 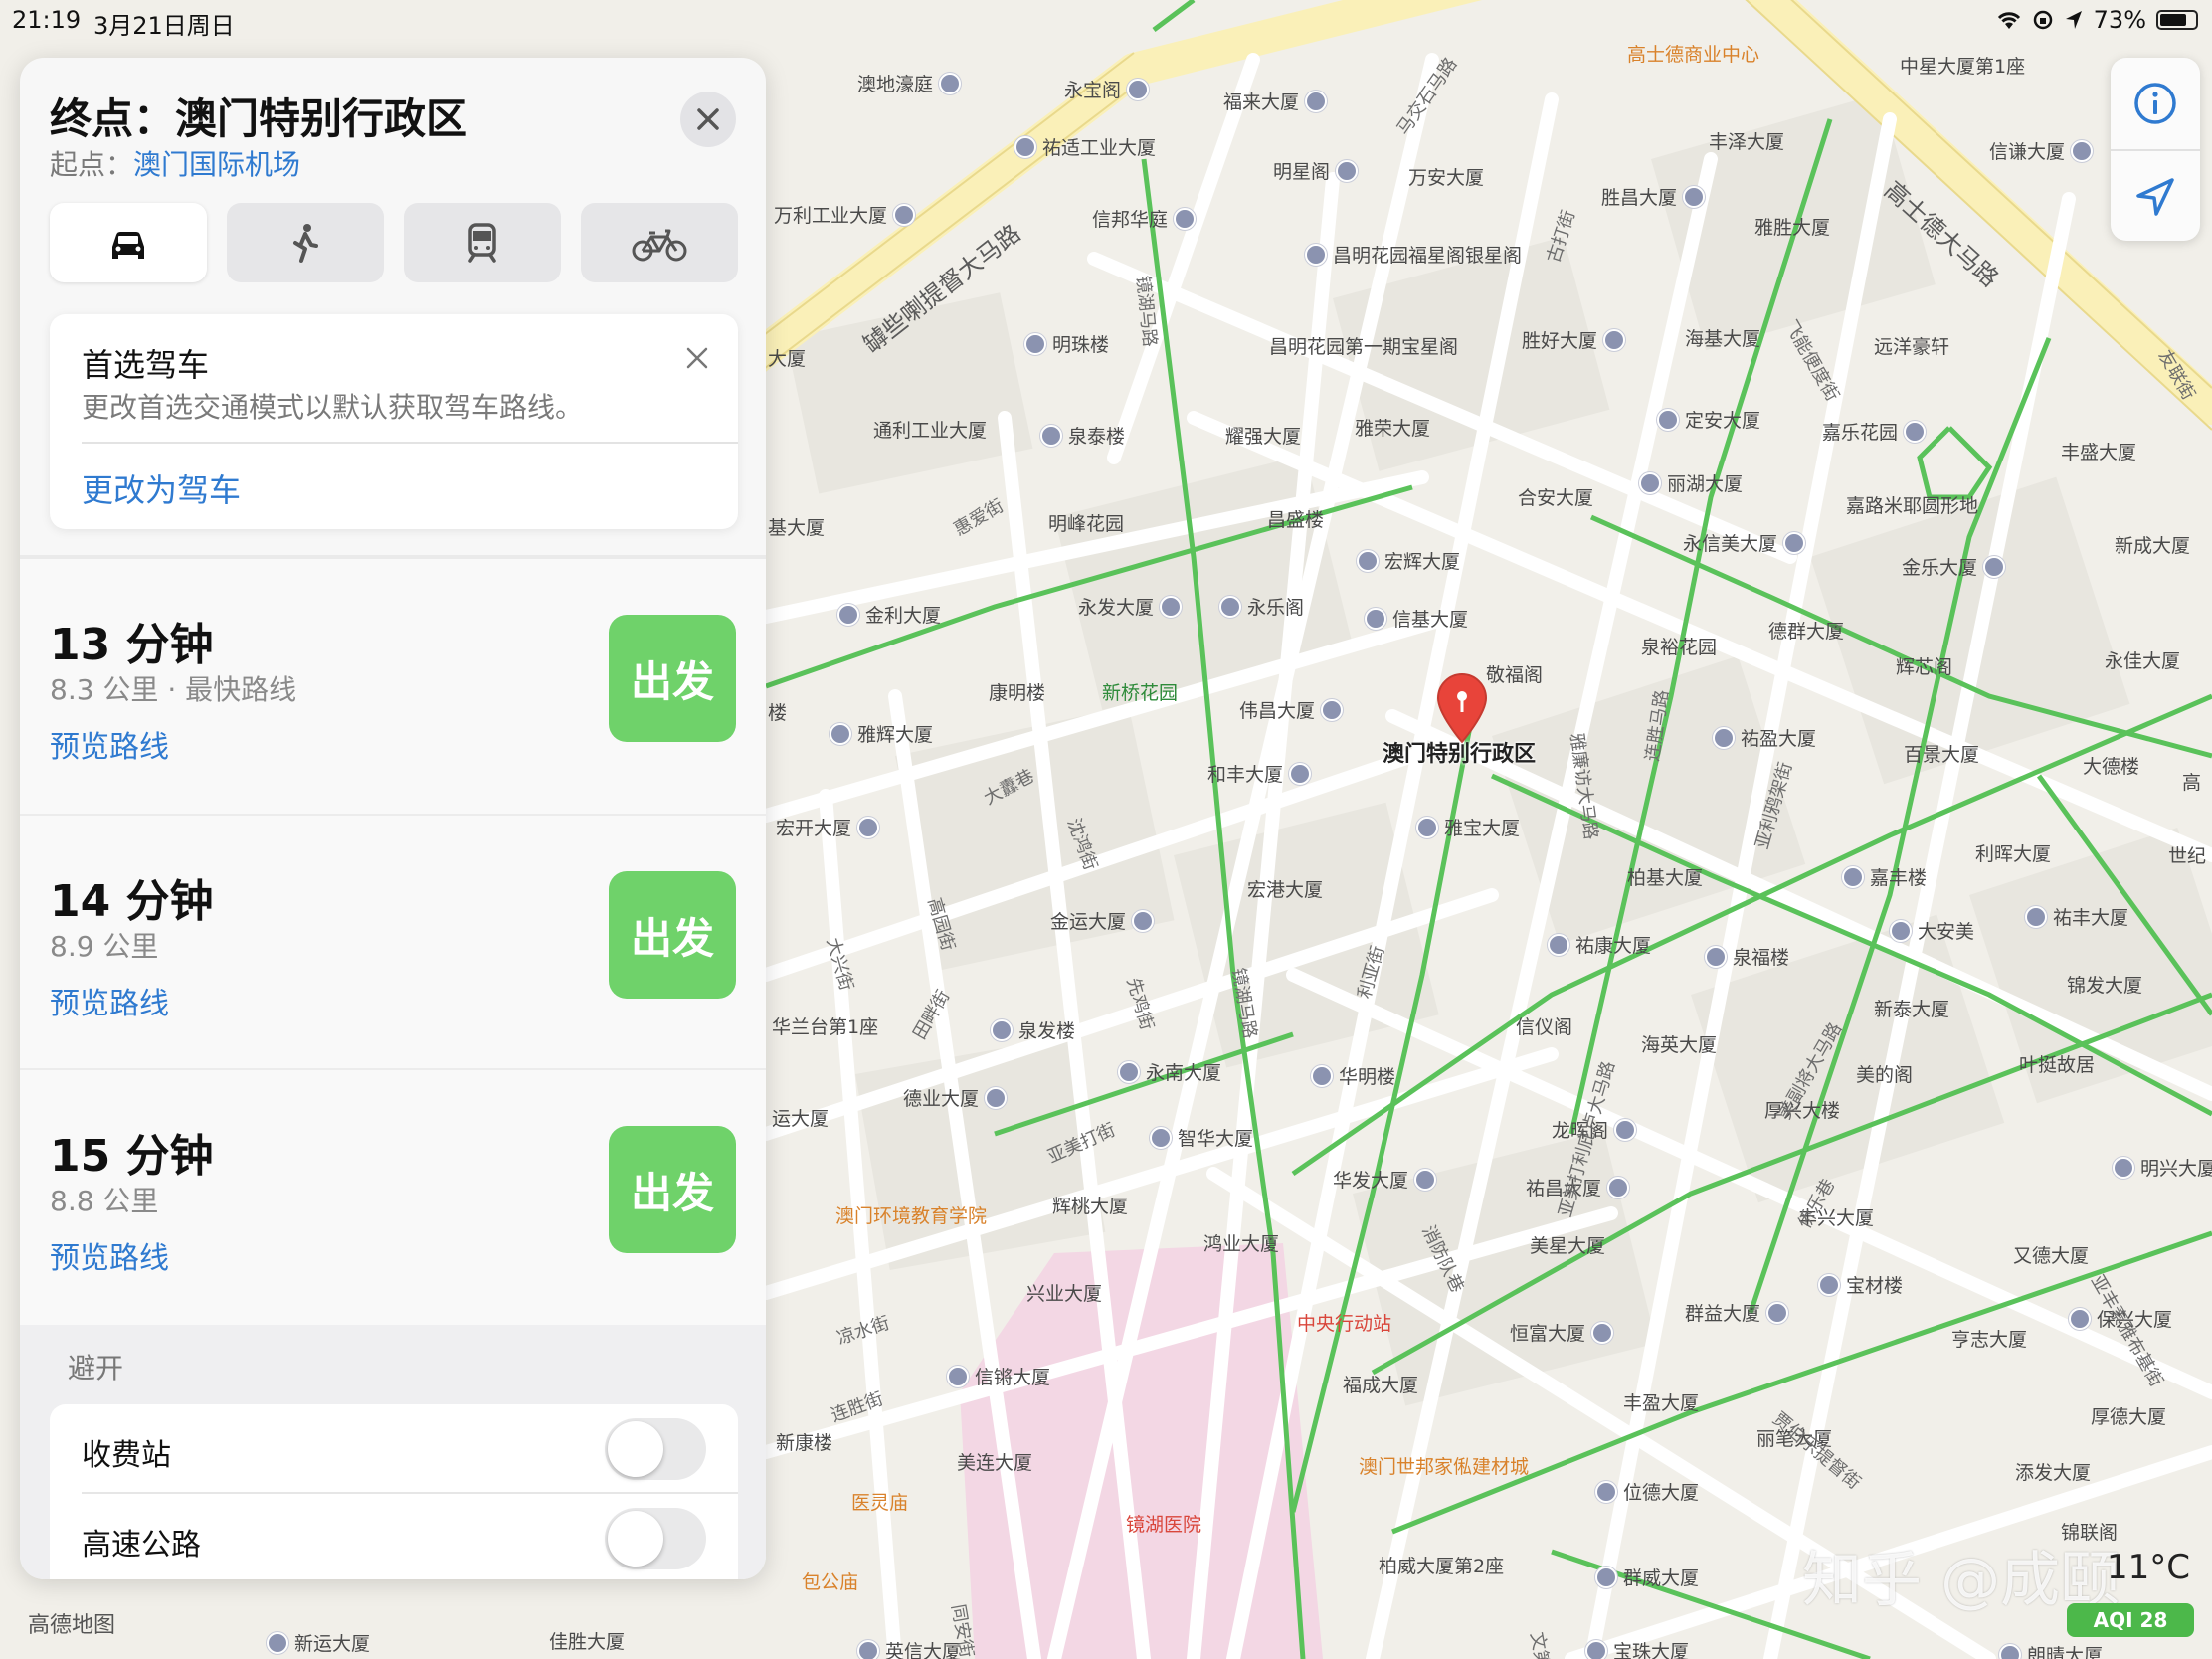 I want to click on poi: 雅荣大厦, so click(x=1392, y=427).